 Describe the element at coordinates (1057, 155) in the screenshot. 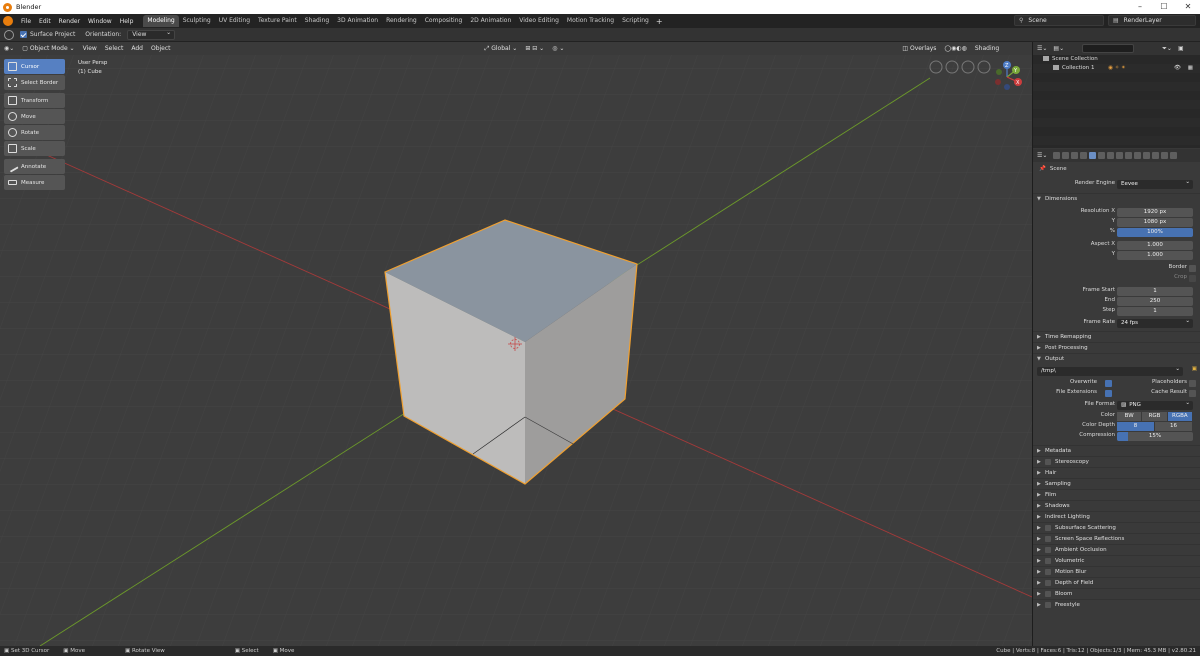

I see `tool-tab` at that location.